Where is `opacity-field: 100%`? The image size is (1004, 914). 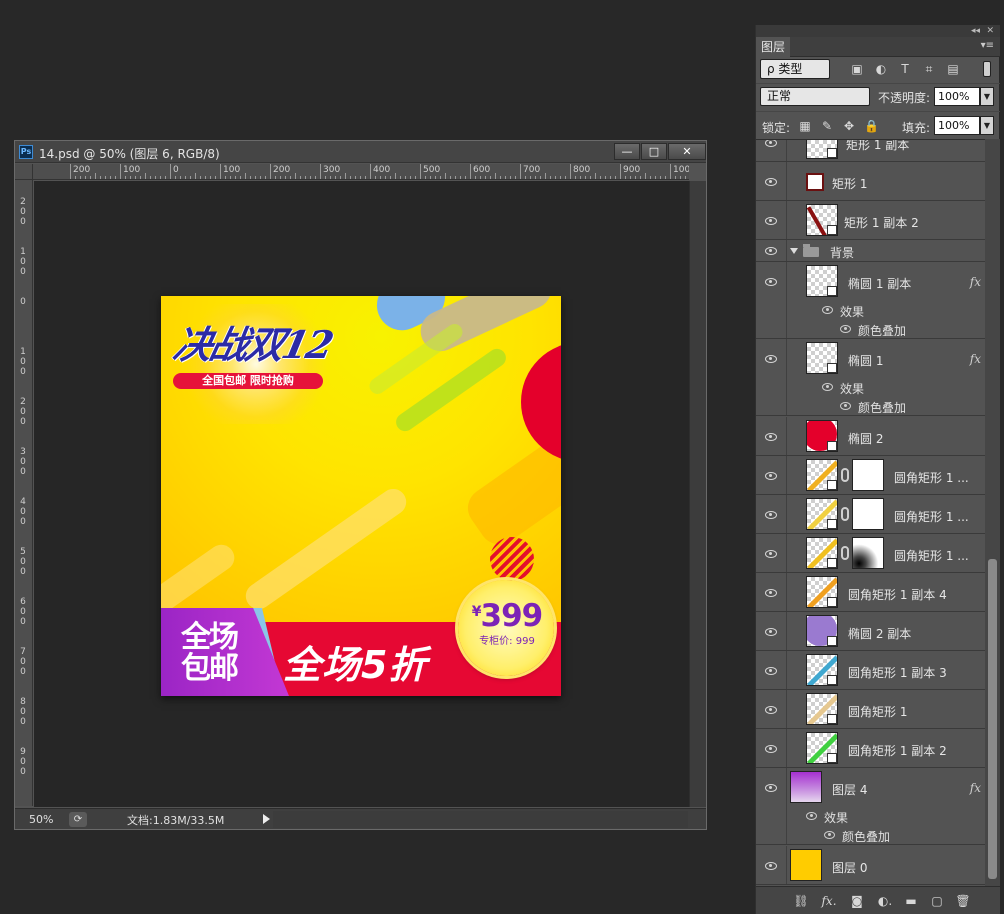 opacity-field: 100% is located at coordinates (957, 96).